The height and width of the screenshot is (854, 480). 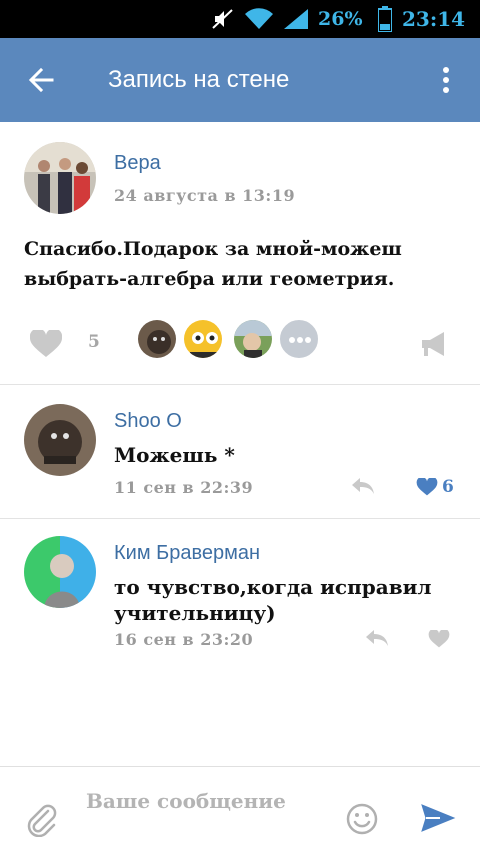 What do you see at coordinates (259, 19) in the screenshot?
I see `wifi-icon` at bounding box center [259, 19].